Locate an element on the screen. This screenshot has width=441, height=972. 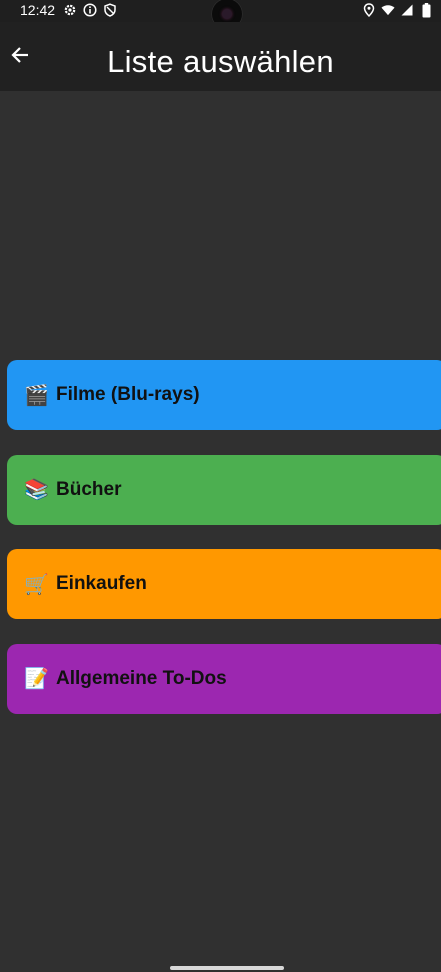
battery-icon is located at coordinates (426, 9).